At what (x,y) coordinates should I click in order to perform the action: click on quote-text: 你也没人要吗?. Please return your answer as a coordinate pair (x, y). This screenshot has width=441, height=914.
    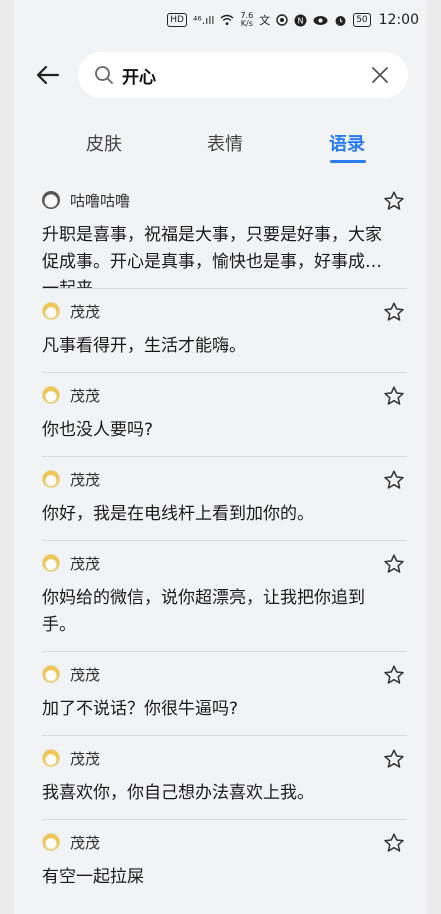
    Looking at the image, I should click on (98, 430).